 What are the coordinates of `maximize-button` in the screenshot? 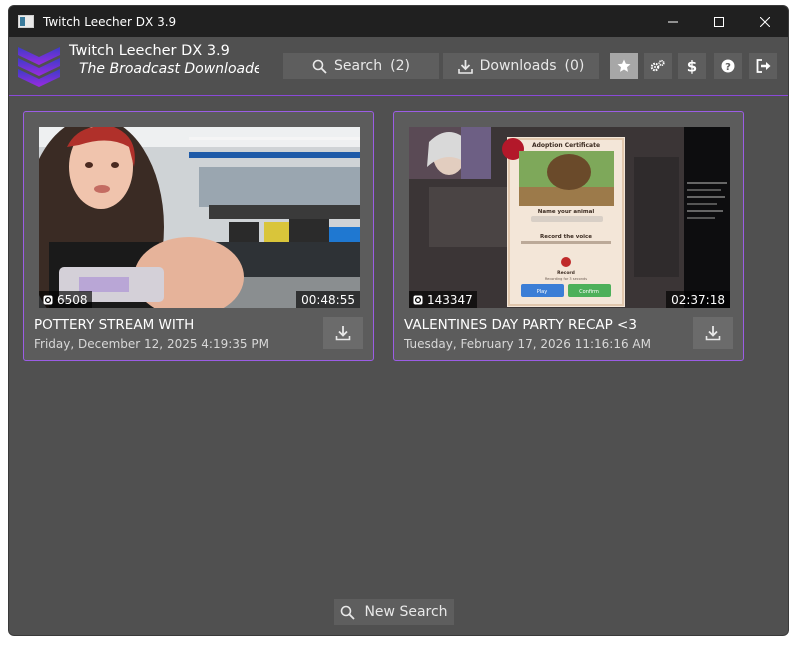 It's located at (719, 21).